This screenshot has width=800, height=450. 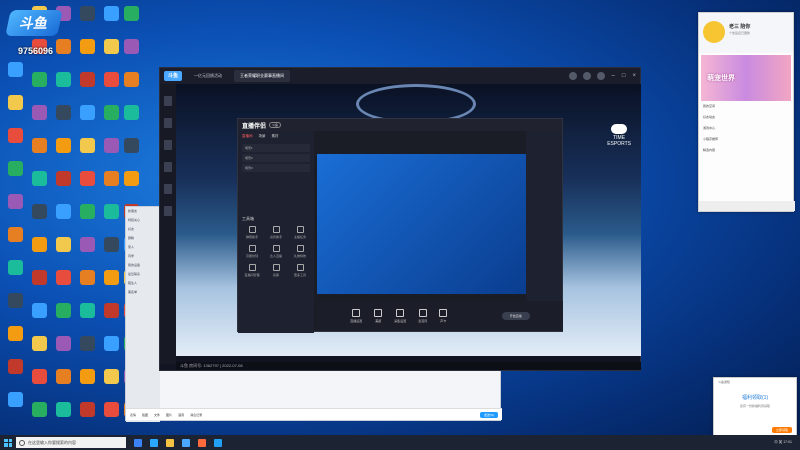 I want to click on close-icon: ×, so click(x=634, y=76).